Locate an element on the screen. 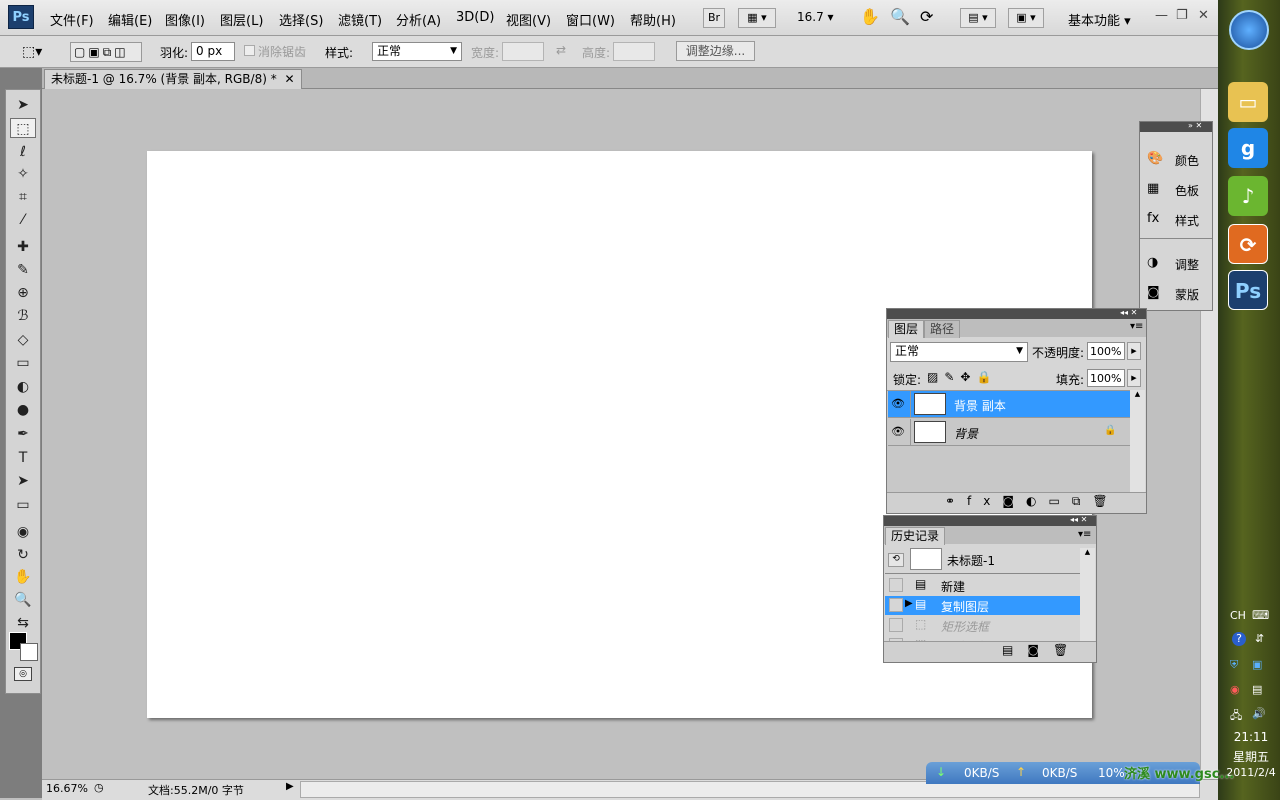 This screenshot has height=800, width=1280. path-select-tool-icon: ➤ is located at coordinates (23, 481).